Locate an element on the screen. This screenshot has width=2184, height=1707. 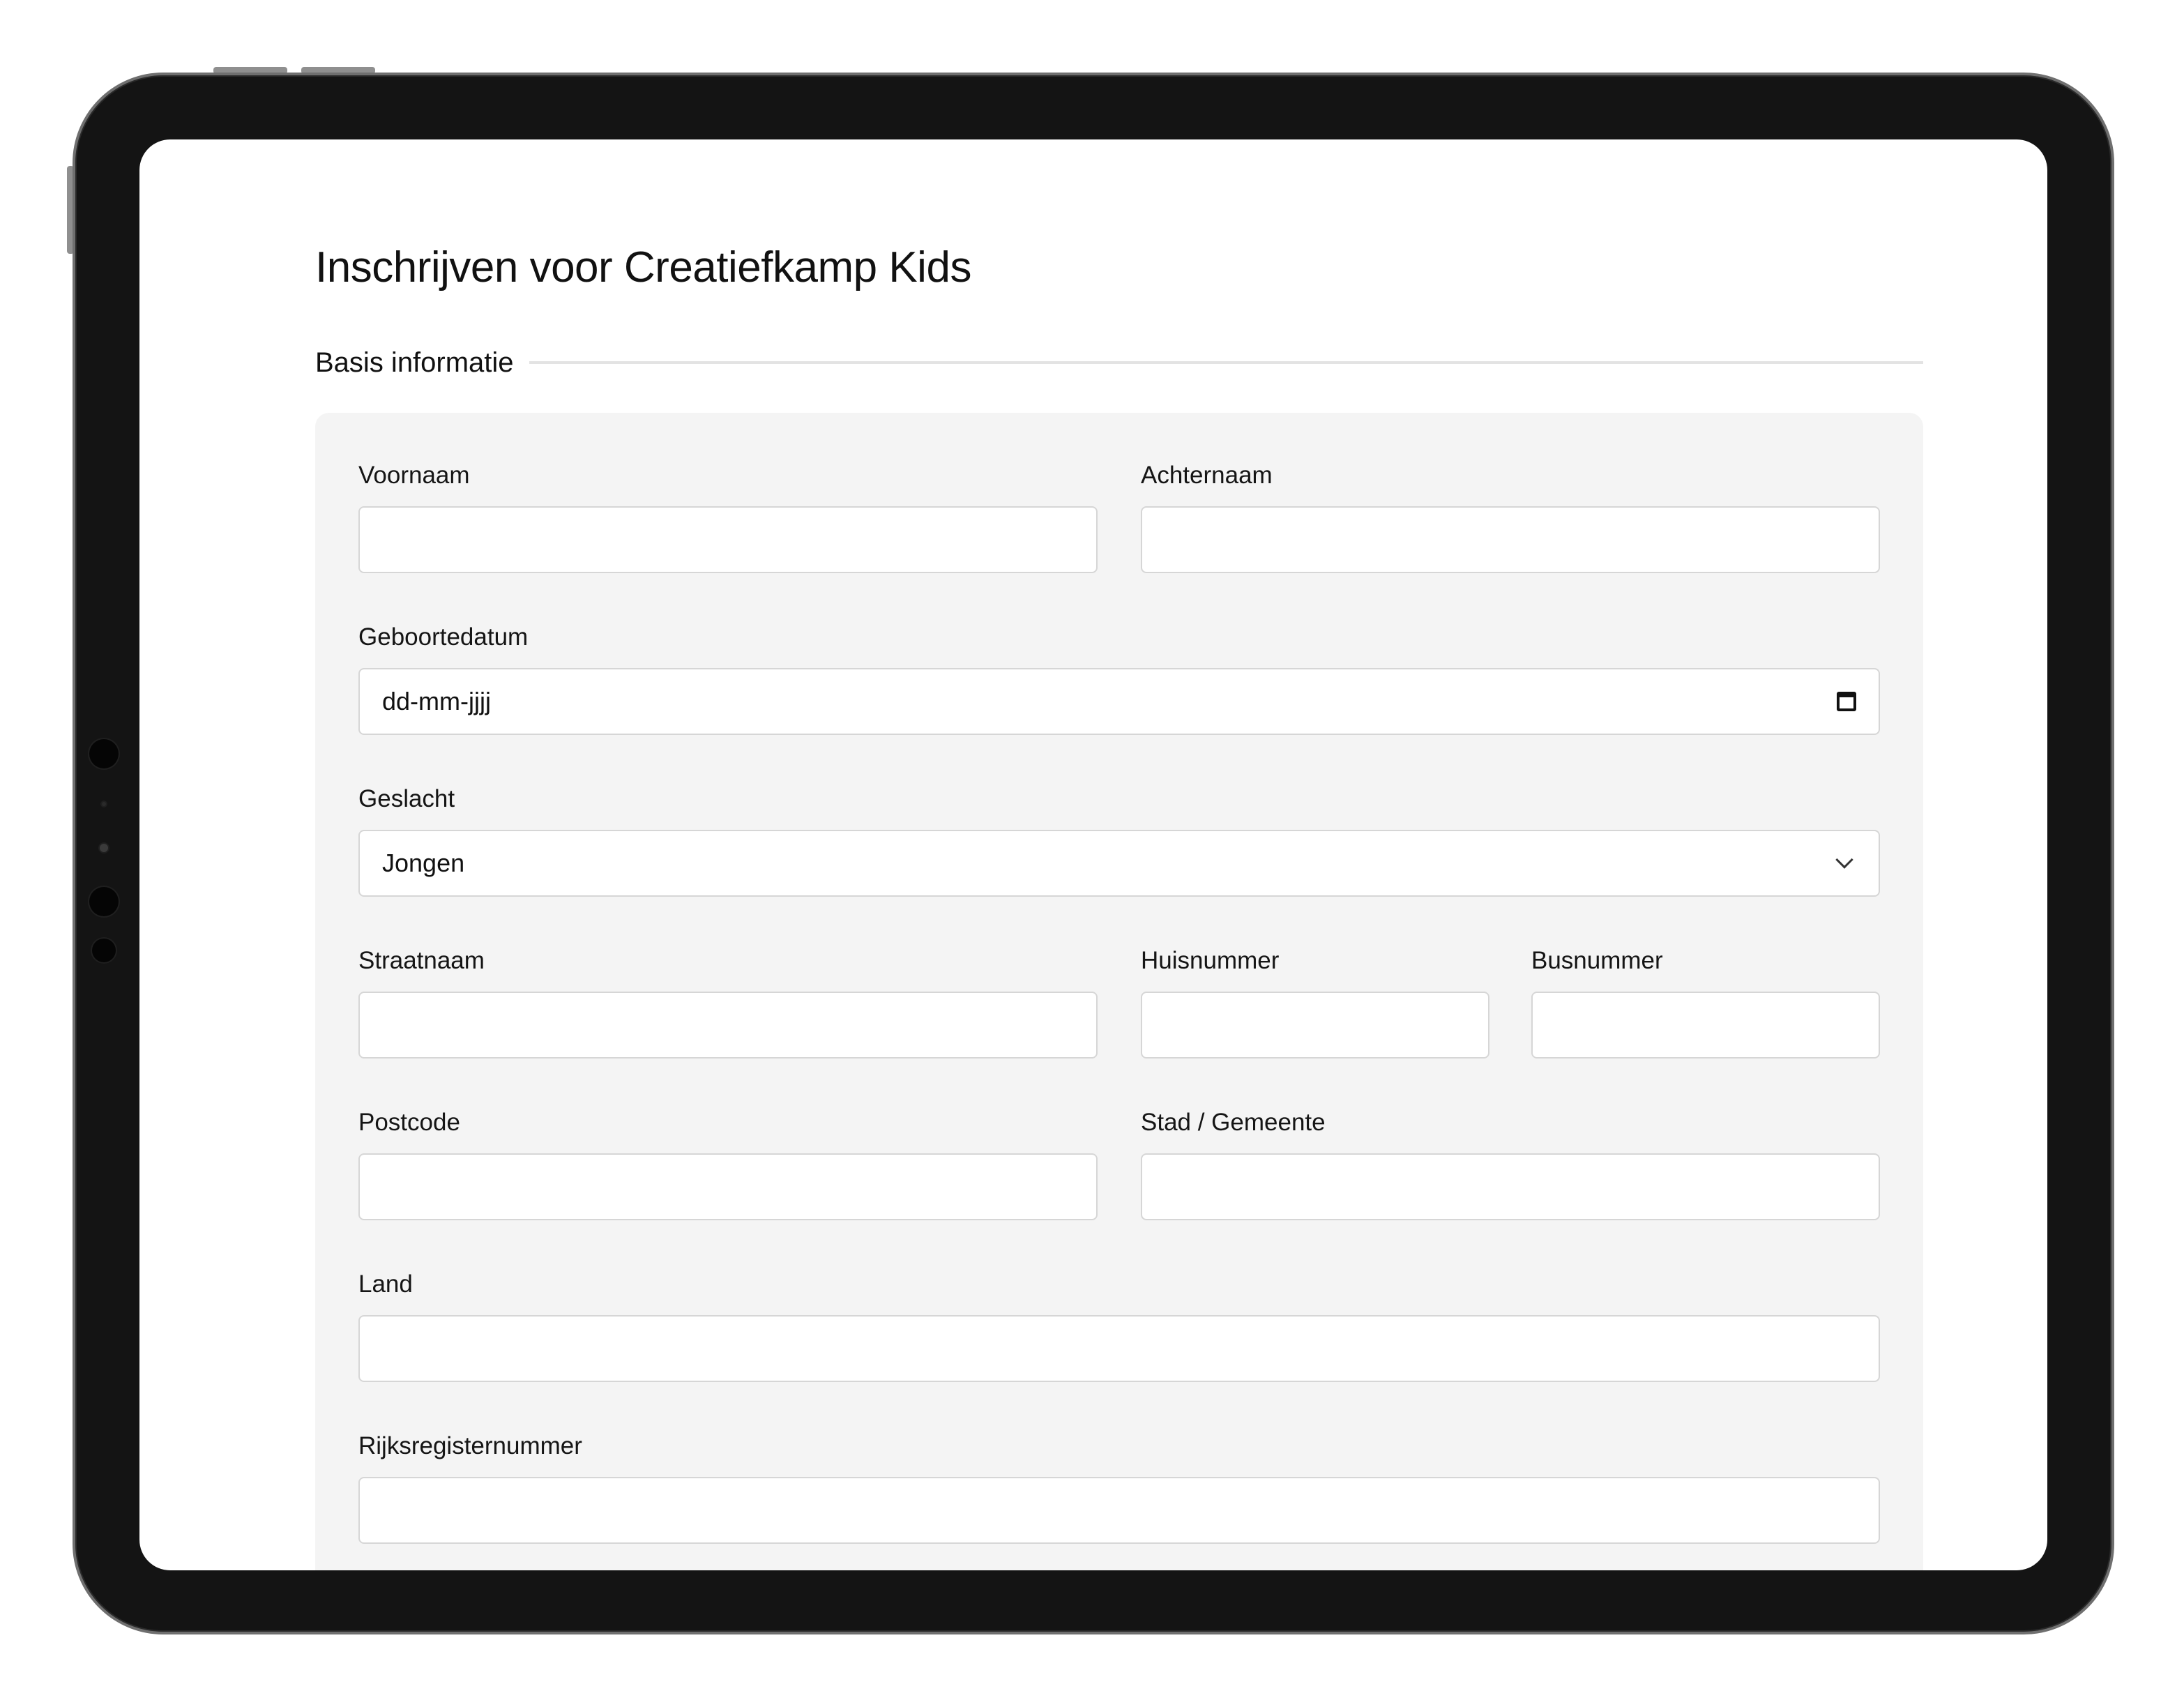
land-input is located at coordinates (1119, 1348).